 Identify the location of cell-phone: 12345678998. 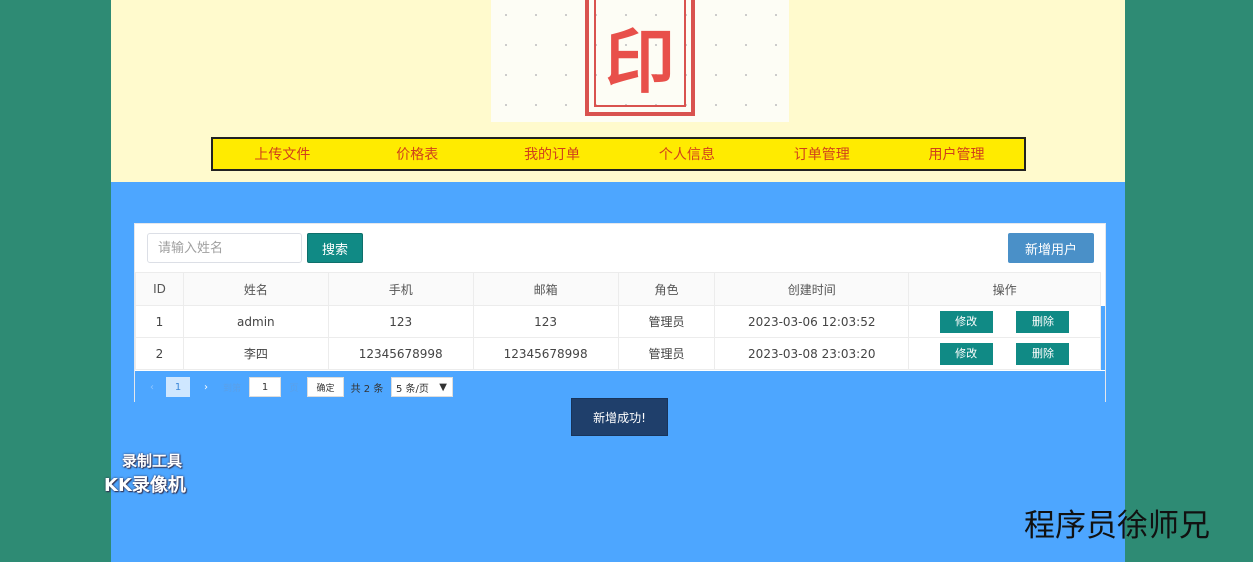
(400, 353).